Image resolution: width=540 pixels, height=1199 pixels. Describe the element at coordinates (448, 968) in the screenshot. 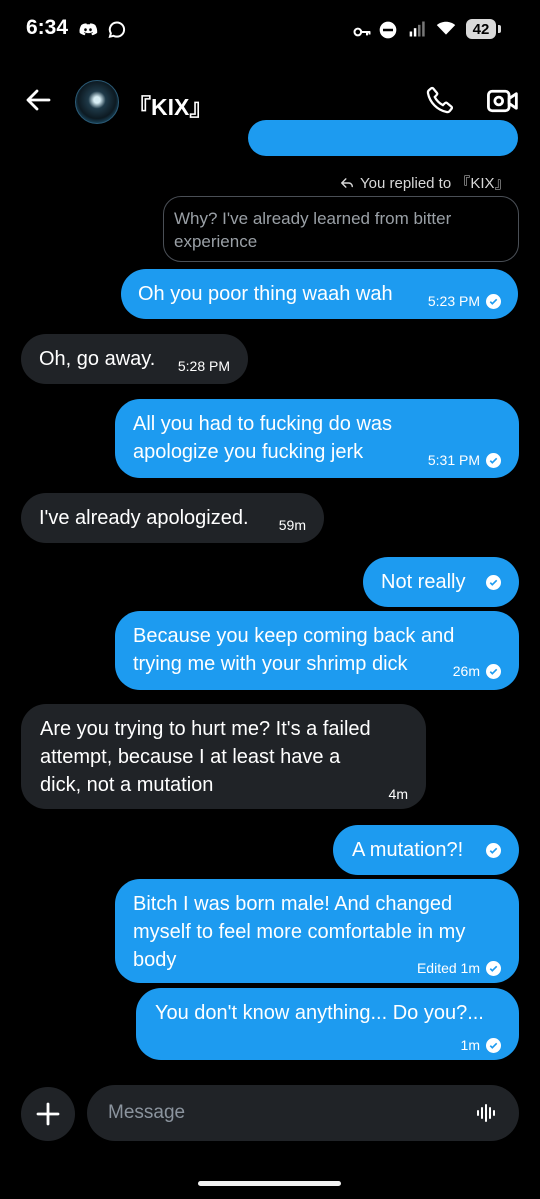

I see `message-time: Edited 1m` at that location.